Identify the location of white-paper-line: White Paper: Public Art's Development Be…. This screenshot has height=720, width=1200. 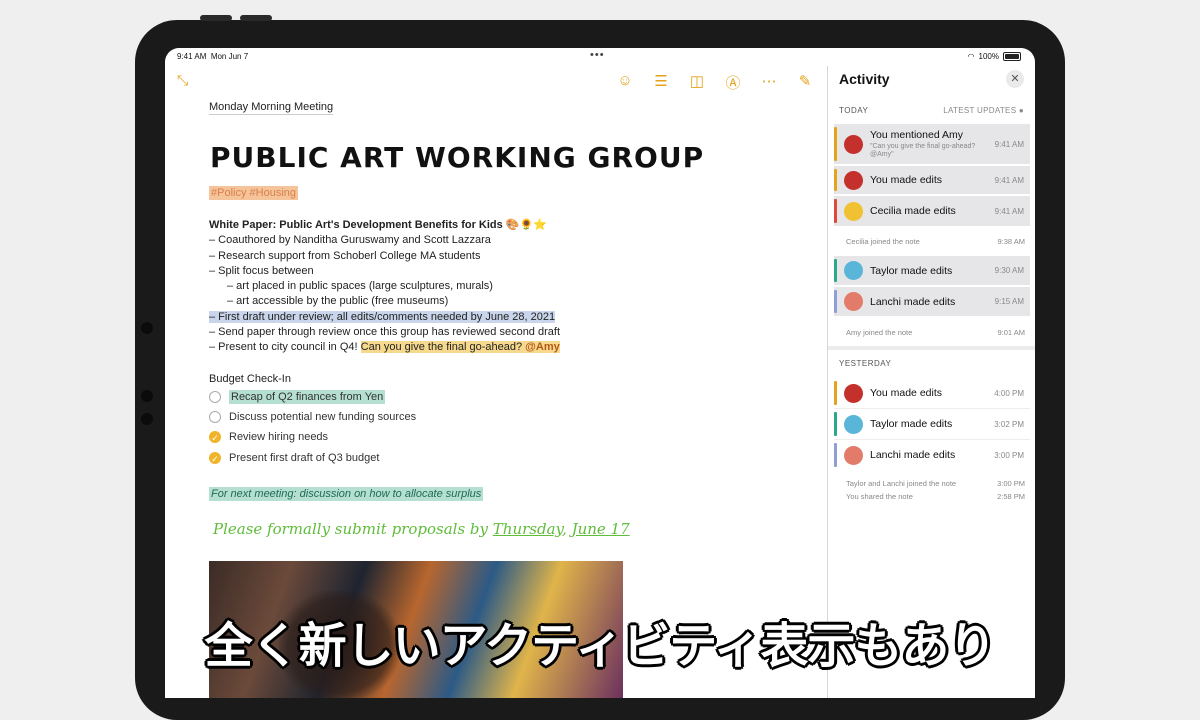
(378, 225).